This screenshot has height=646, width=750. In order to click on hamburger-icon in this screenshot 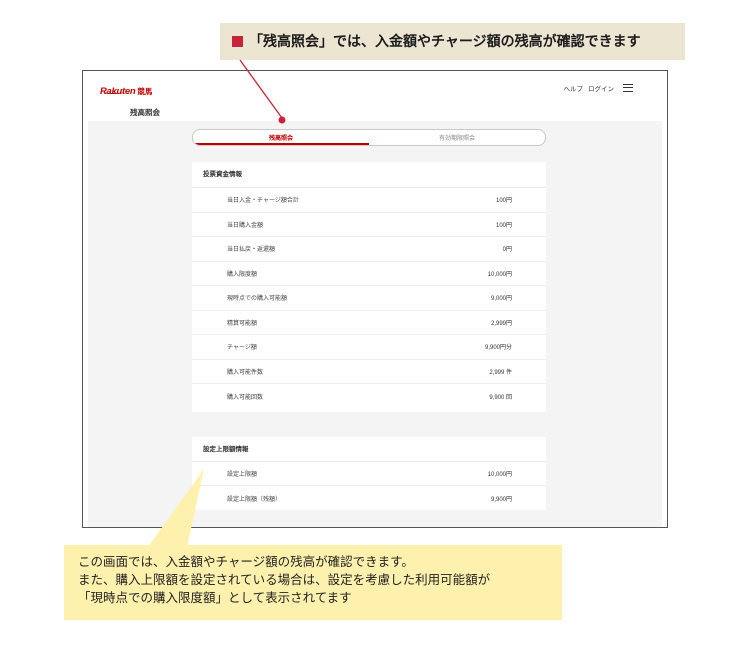, I will do `click(628, 87)`.